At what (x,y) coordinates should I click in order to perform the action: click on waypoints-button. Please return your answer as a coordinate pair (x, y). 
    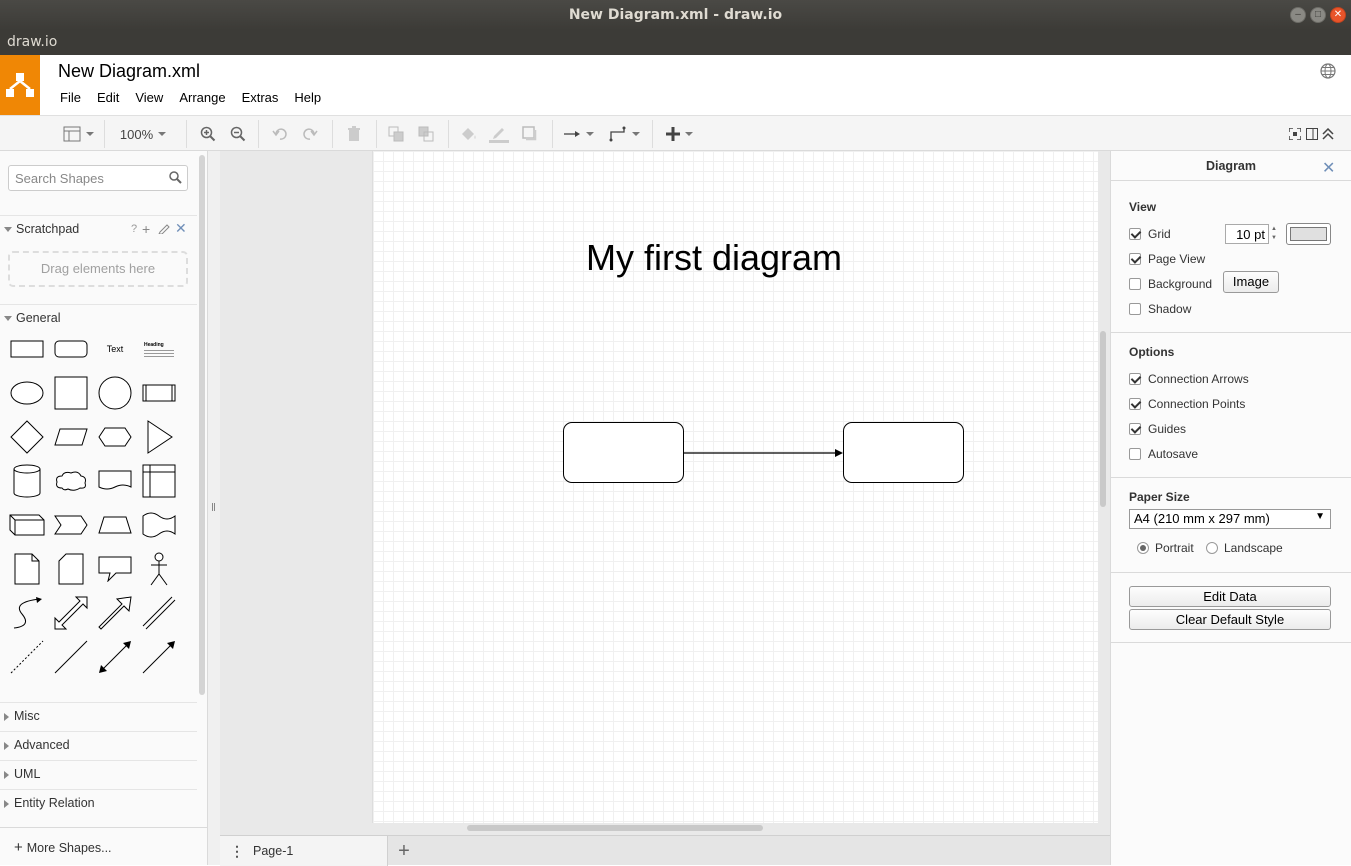
    Looking at the image, I should click on (624, 134).